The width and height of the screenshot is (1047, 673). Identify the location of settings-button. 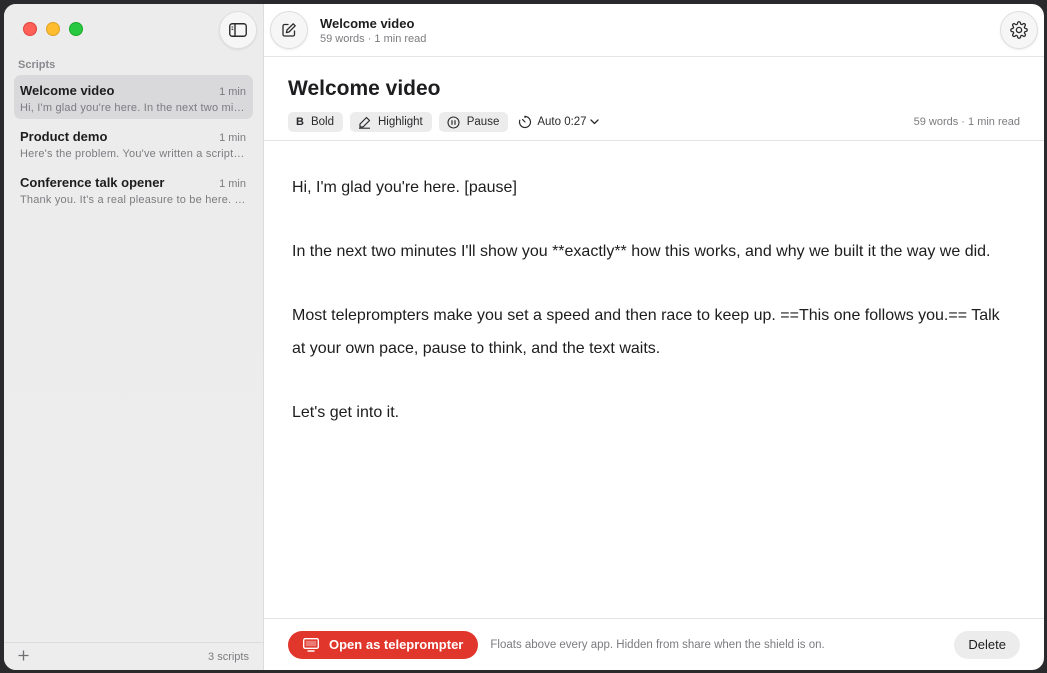
(1019, 30).